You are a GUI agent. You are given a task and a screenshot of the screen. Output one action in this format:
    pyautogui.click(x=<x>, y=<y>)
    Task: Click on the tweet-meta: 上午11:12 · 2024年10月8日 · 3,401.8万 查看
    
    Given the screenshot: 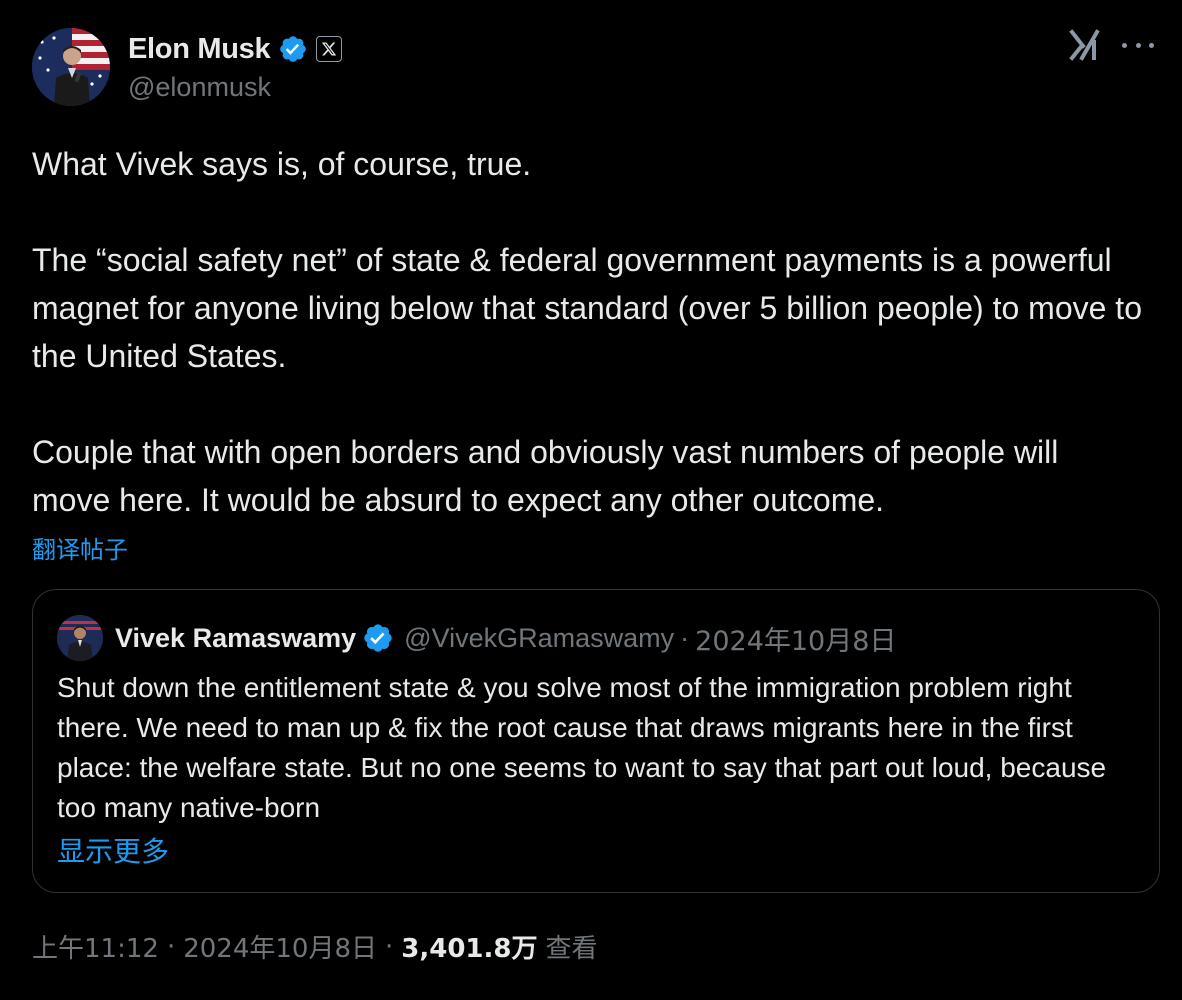 What is the action you would take?
    pyautogui.click(x=315, y=946)
    